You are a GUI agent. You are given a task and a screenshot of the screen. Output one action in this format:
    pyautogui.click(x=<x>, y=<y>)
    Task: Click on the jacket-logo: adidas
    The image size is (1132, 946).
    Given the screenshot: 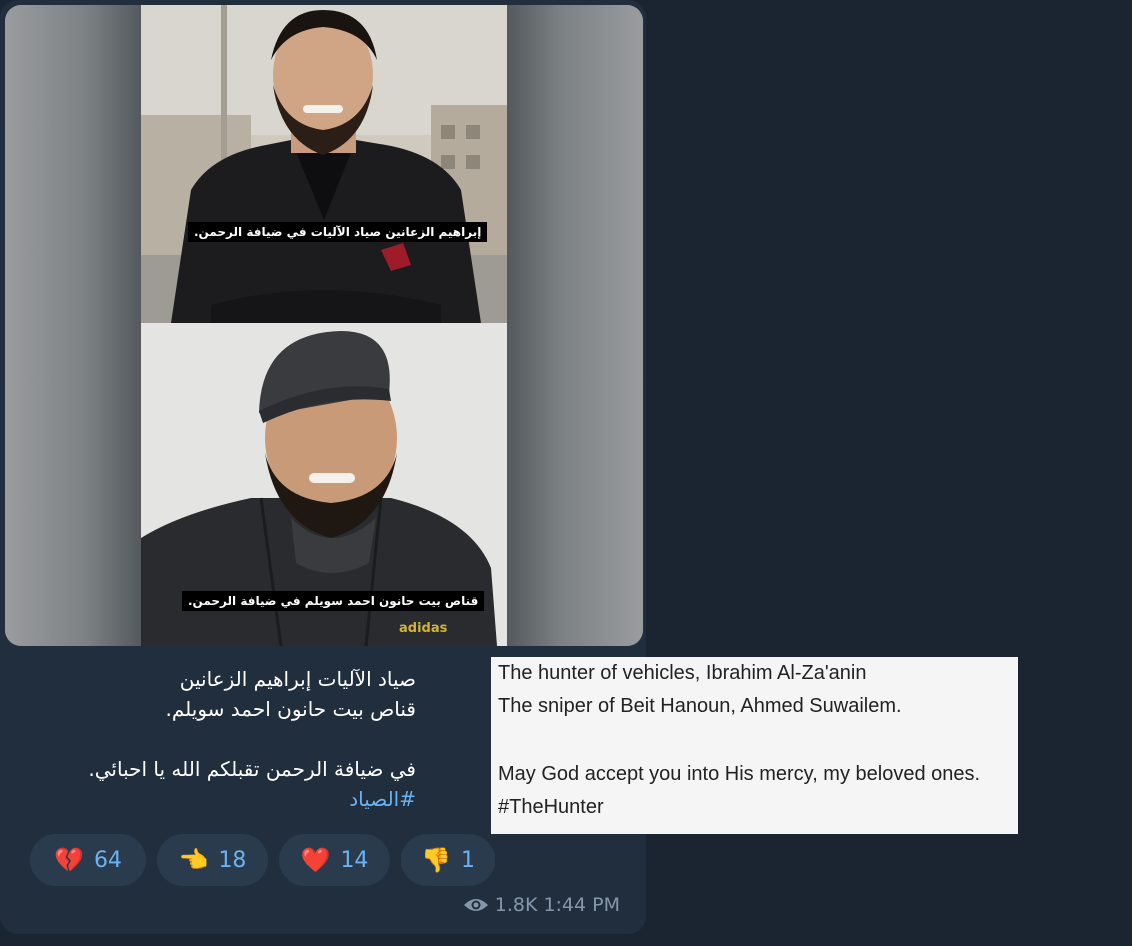 What is the action you would take?
    pyautogui.click(x=423, y=628)
    